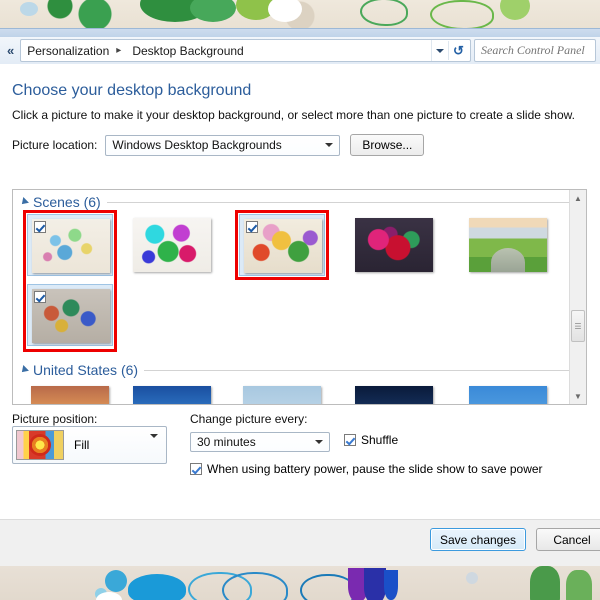  I want to click on address-bar: « Personalization ▸ Desktop Background ↺, so click(300, 51).